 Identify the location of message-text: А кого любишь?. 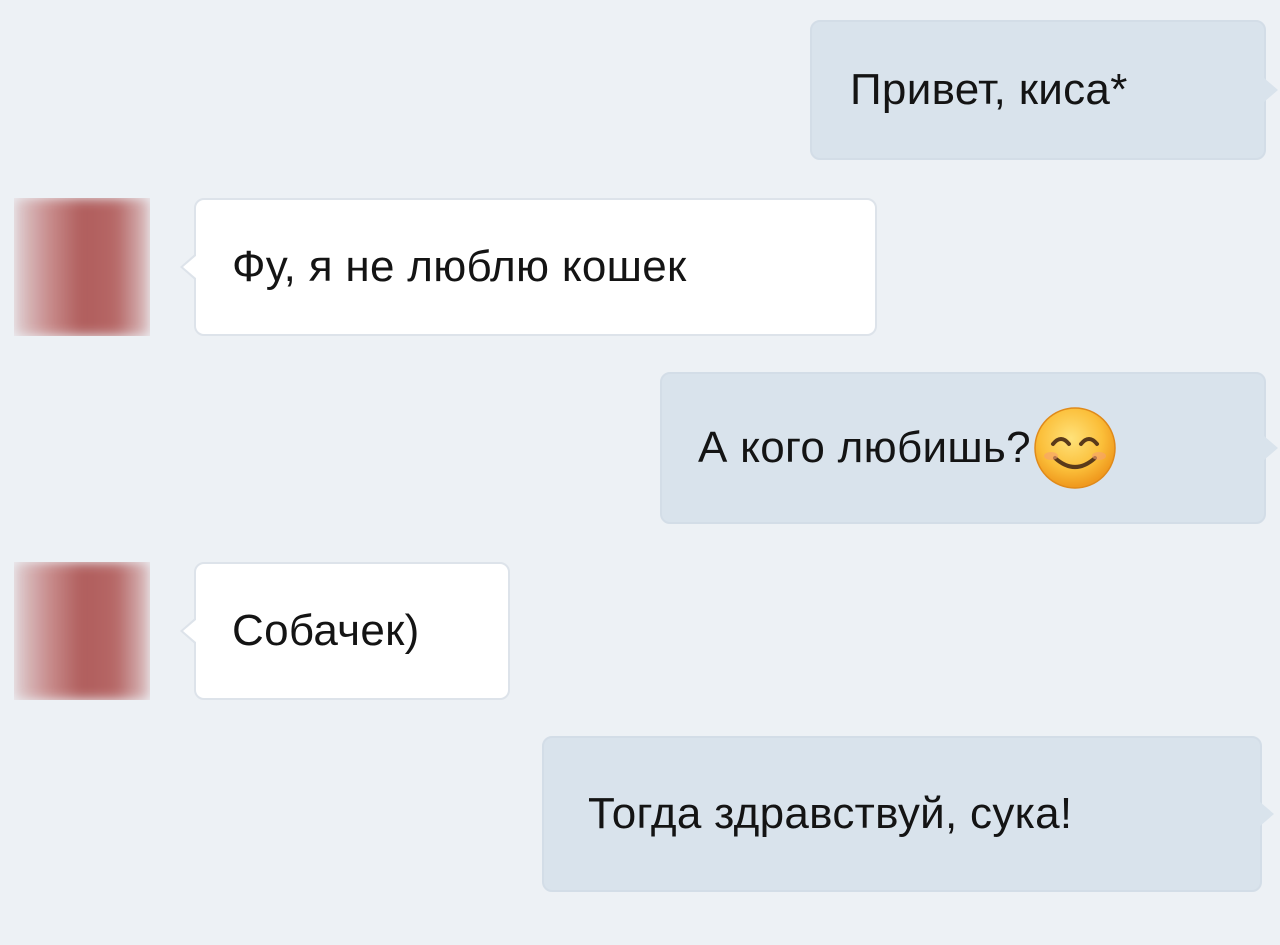
(864, 447).